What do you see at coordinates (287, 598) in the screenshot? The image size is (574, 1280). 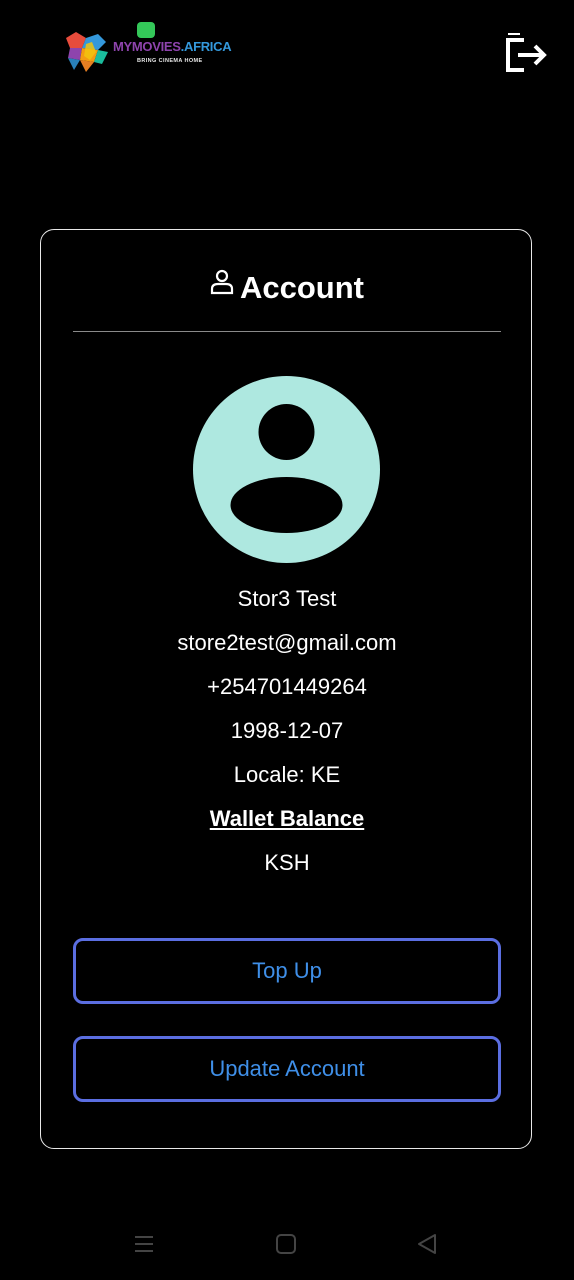 I see `user-name: Stor3 Test` at bounding box center [287, 598].